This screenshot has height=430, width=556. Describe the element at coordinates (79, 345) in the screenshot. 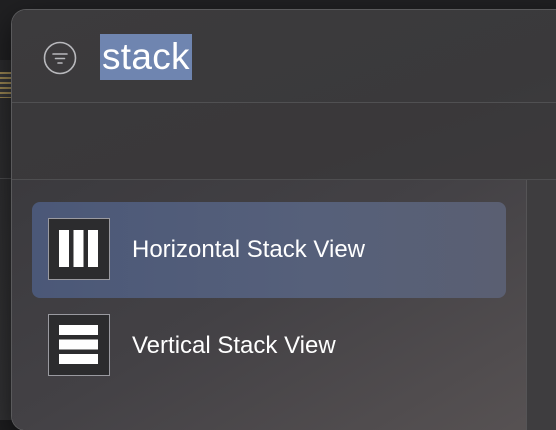

I see `vertical-stack-icon` at that location.